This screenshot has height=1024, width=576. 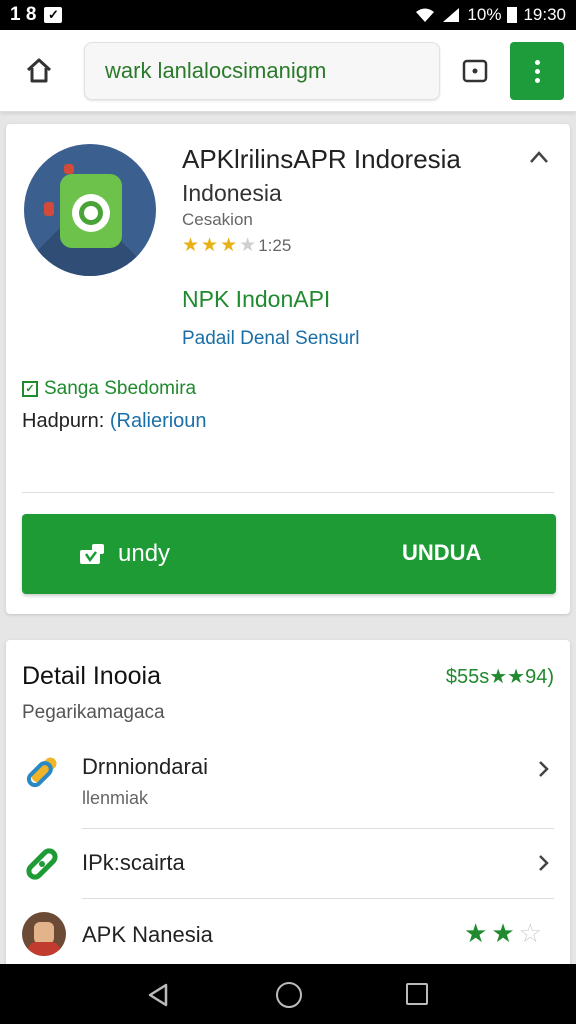 What do you see at coordinates (53, 15) in the screenshot?
I see `checkmark-notification-icon: ✓` at bounding box center [53, 15].